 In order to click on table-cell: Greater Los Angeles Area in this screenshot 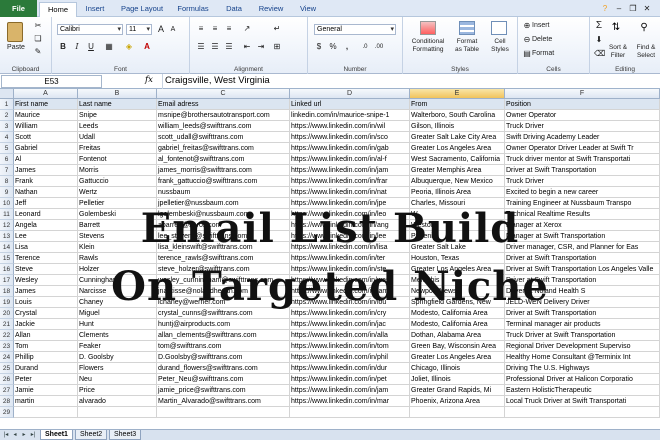, I will do `click(457, 357)`.